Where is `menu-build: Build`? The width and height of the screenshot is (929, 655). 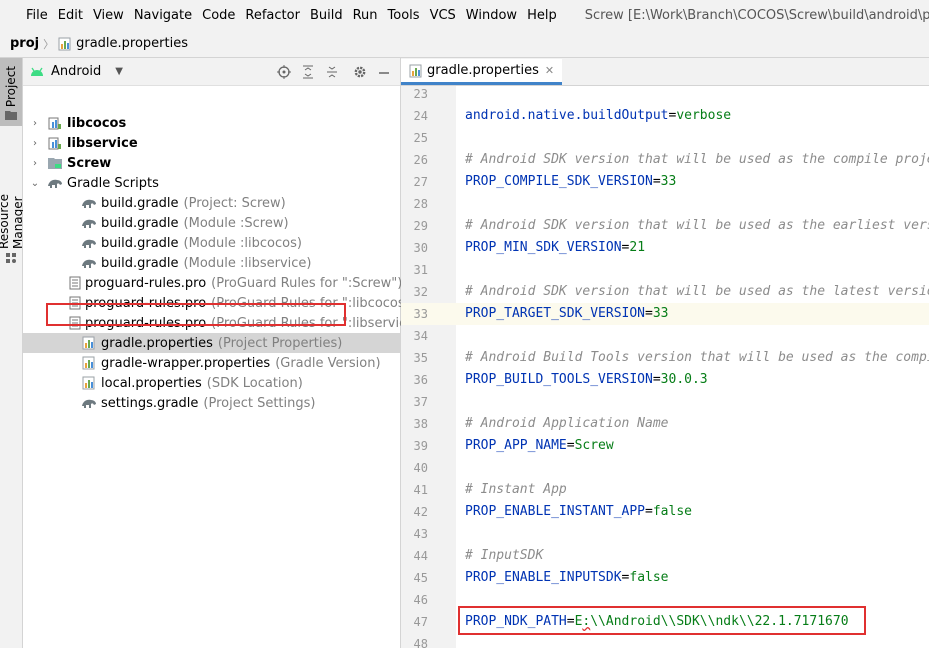 menu-build: Build is located at coordinates (326, 15).